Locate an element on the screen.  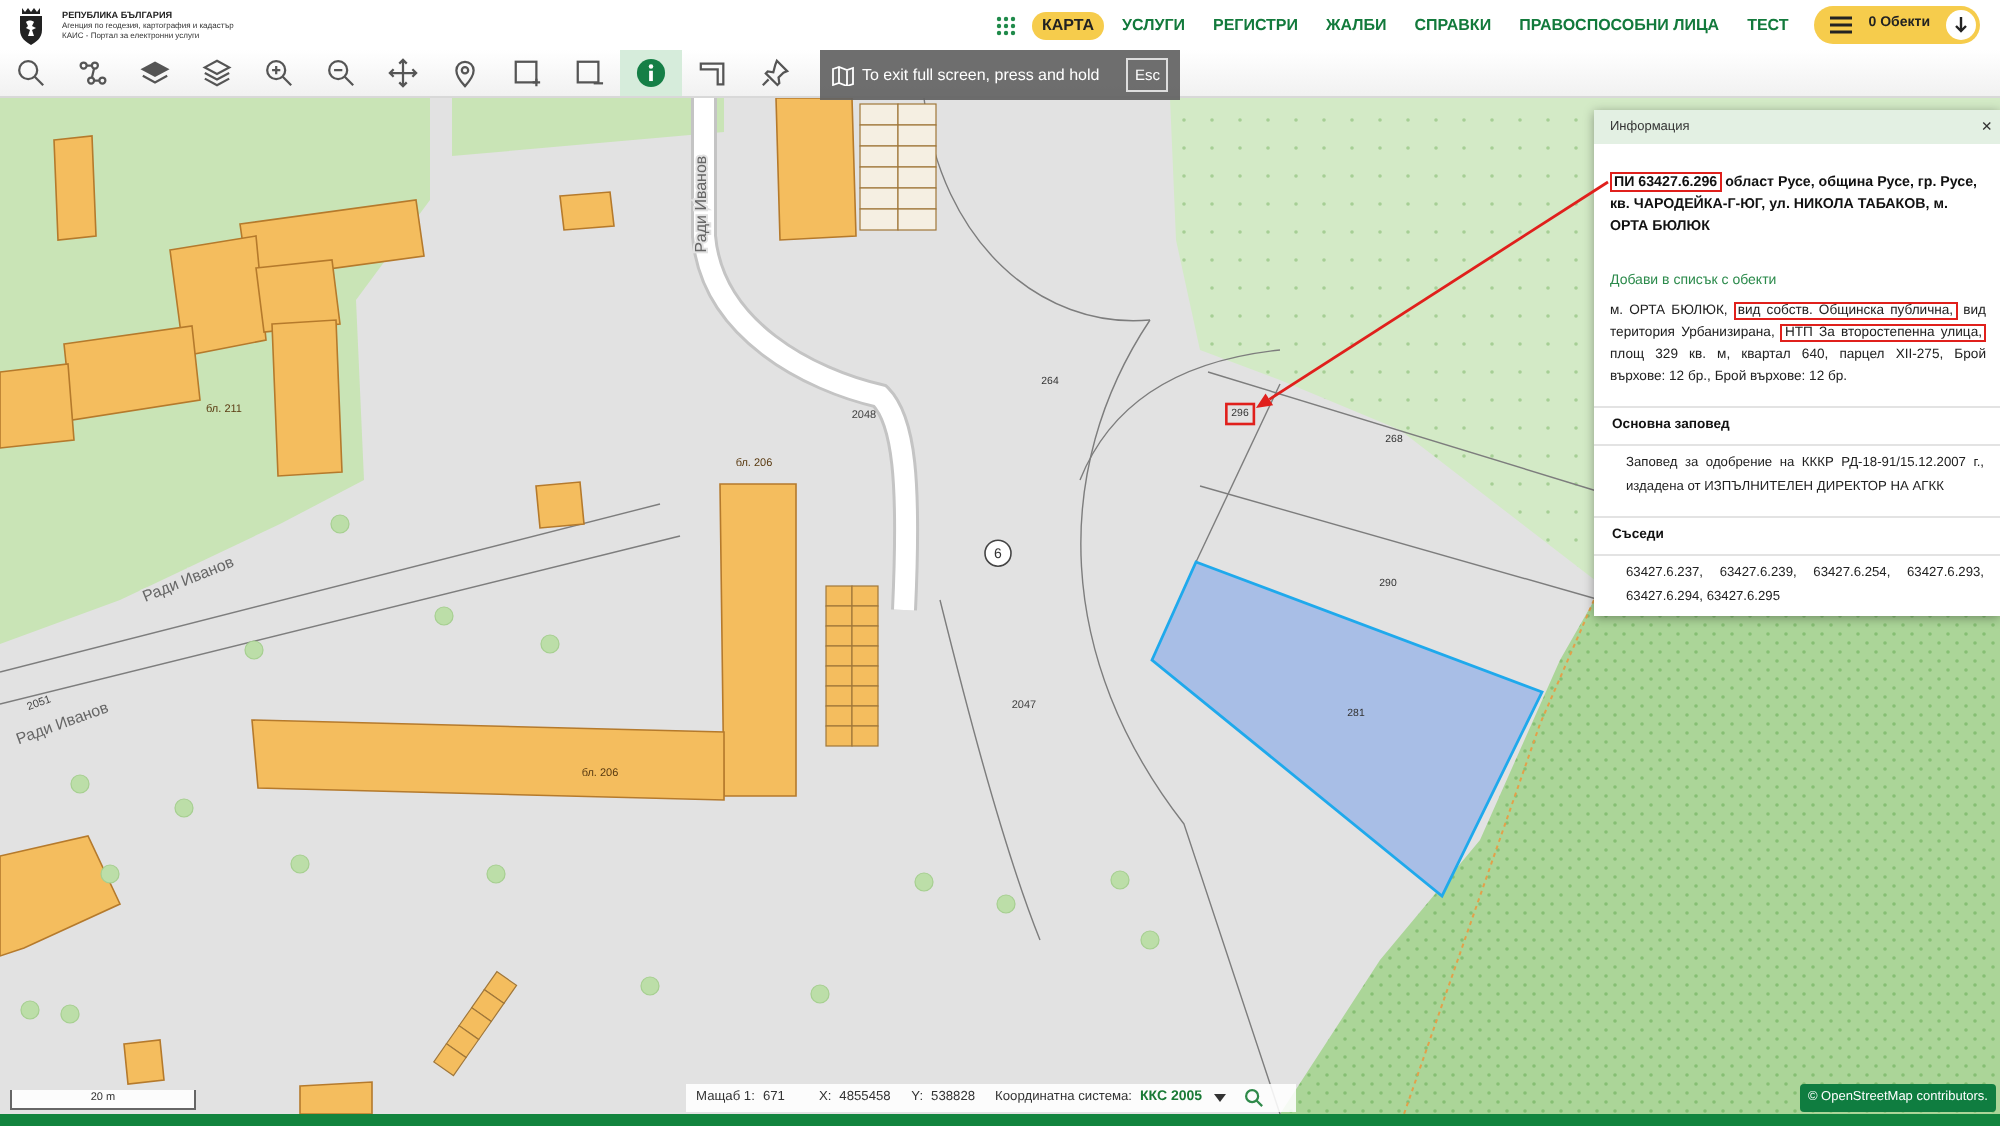
emblem-icon is located at coordinates (31, 25).